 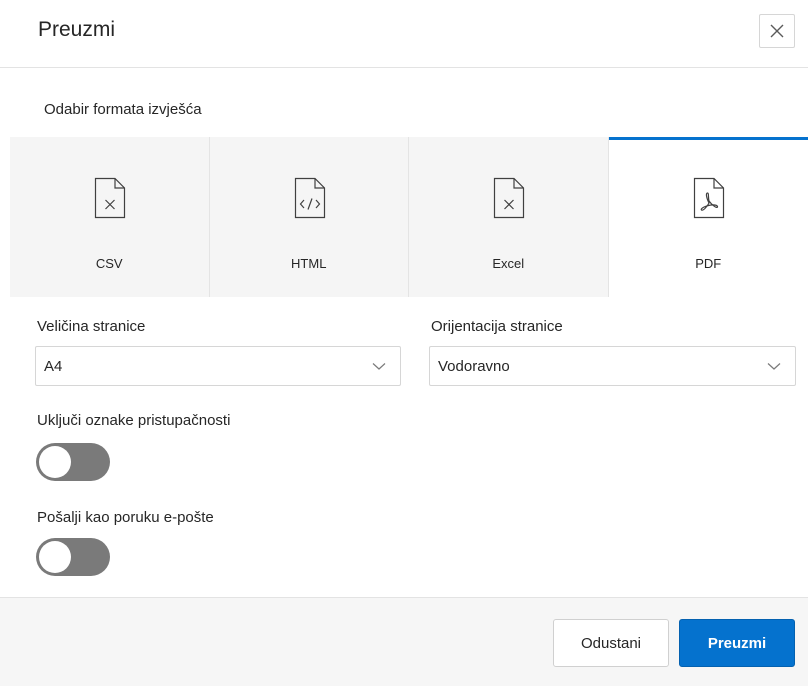 I want to click on format-tile-pdf: PDF, so click(x=708, y=217).